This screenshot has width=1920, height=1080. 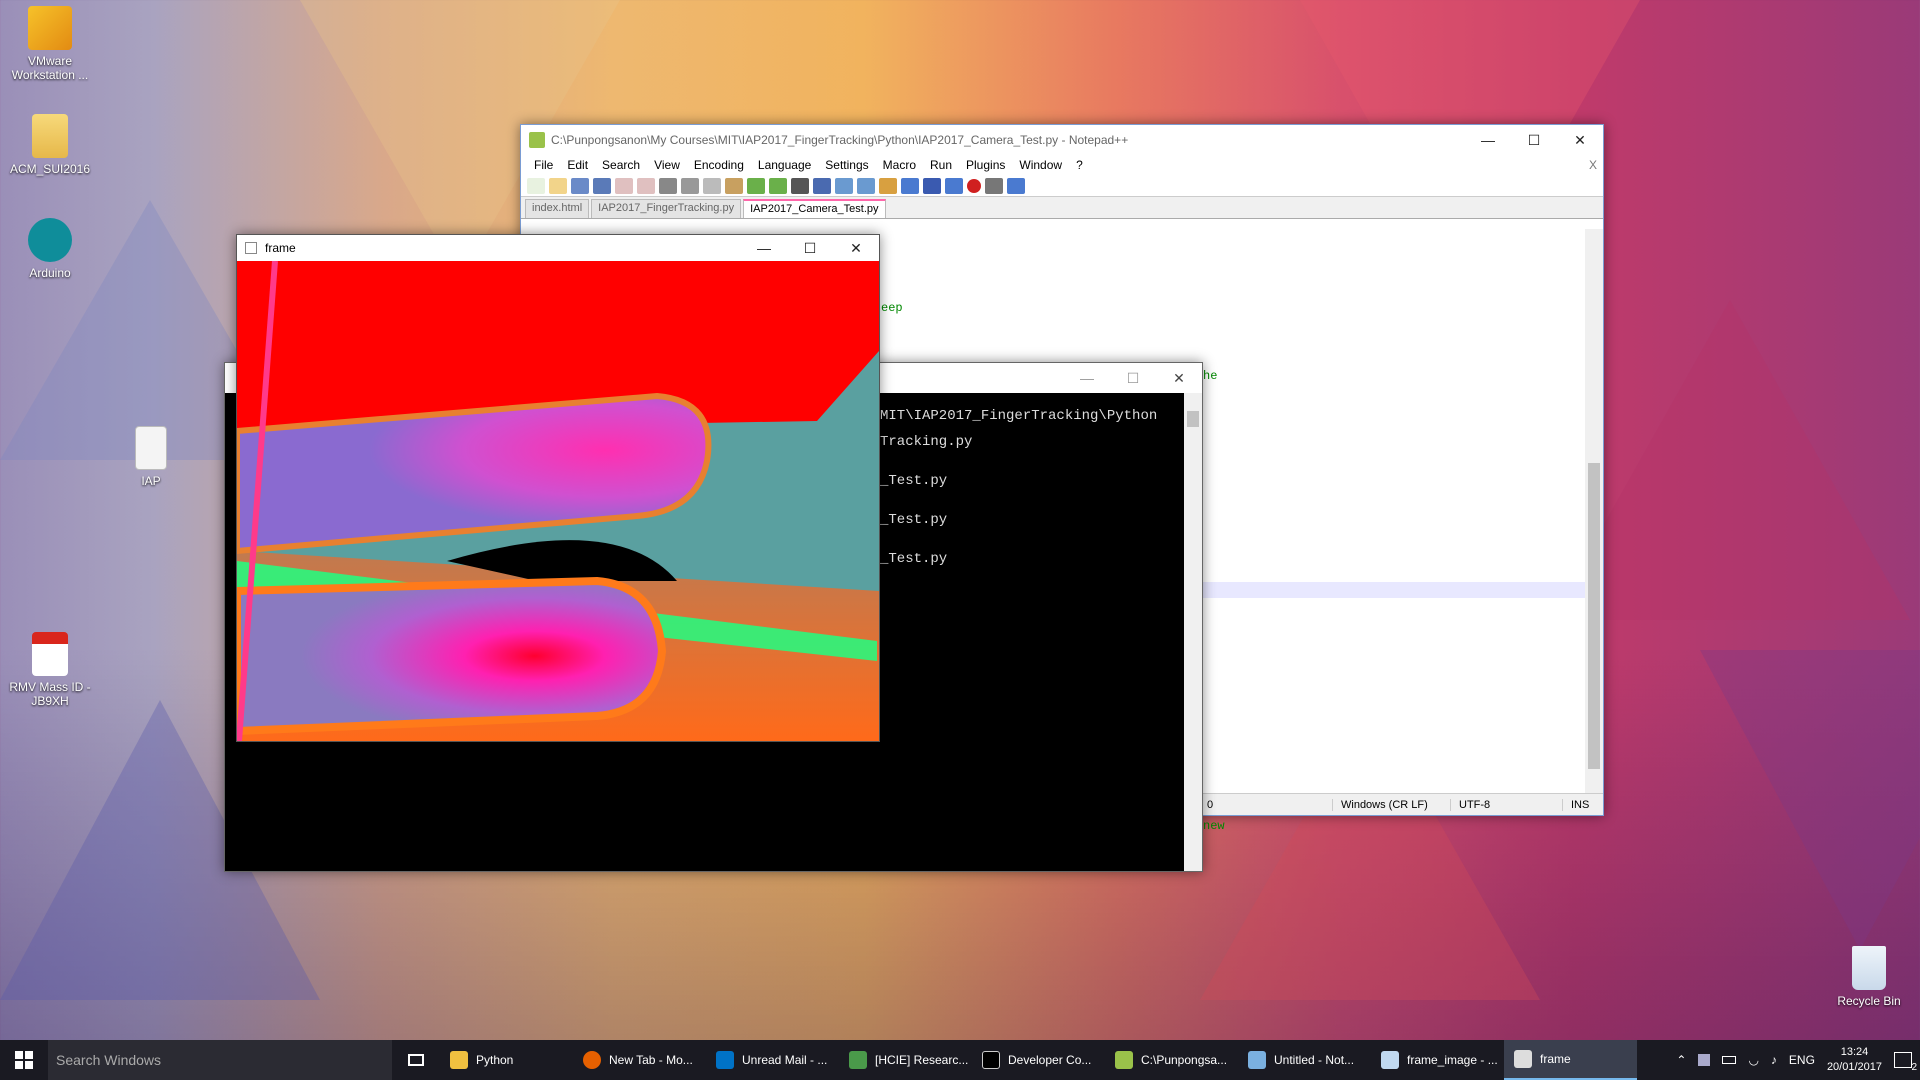 I want to click on volume-icon: ♪, so click(x=1774, y=1060).